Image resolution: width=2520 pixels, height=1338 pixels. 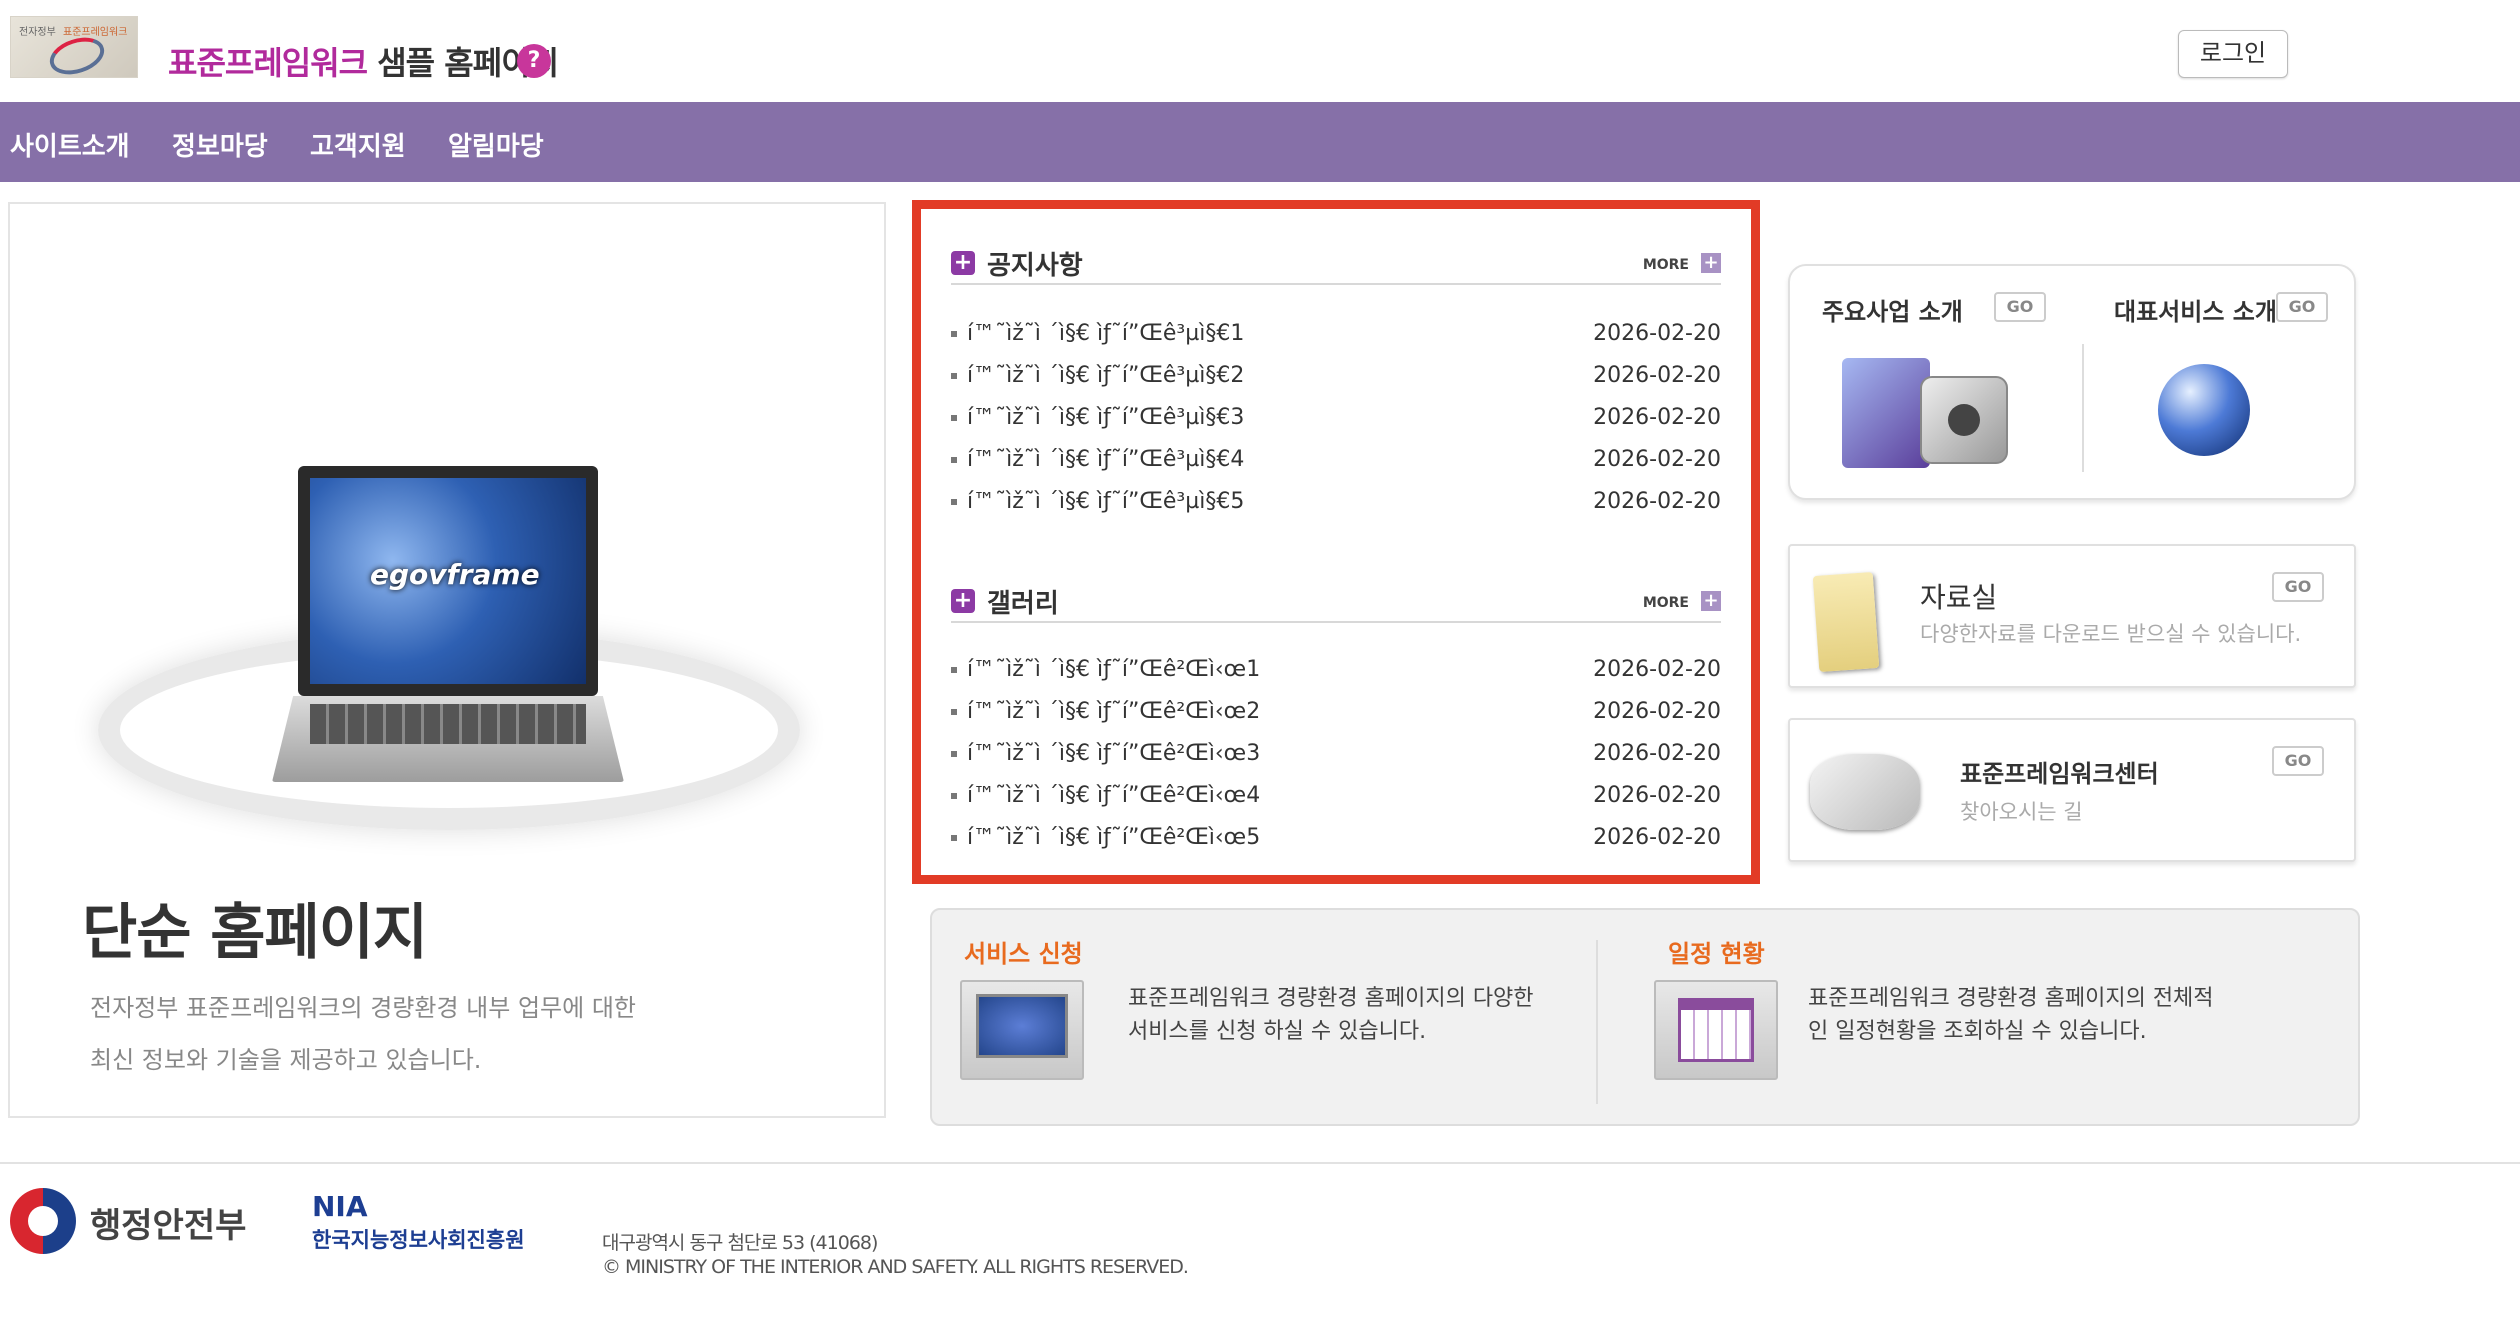 What do you see at coordinates (2204, 410) in the screenshot?
I see `globe-image` at bounding box center [2204, 410].